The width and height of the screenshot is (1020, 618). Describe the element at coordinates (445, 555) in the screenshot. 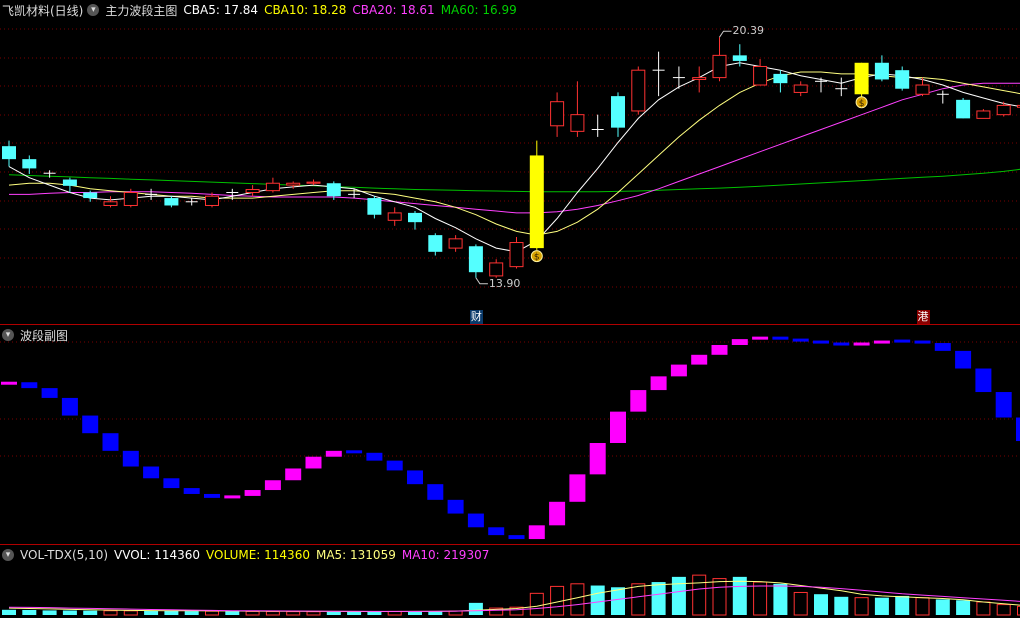

I see `vol-ma10-readout: MA10: 219307` at that location.